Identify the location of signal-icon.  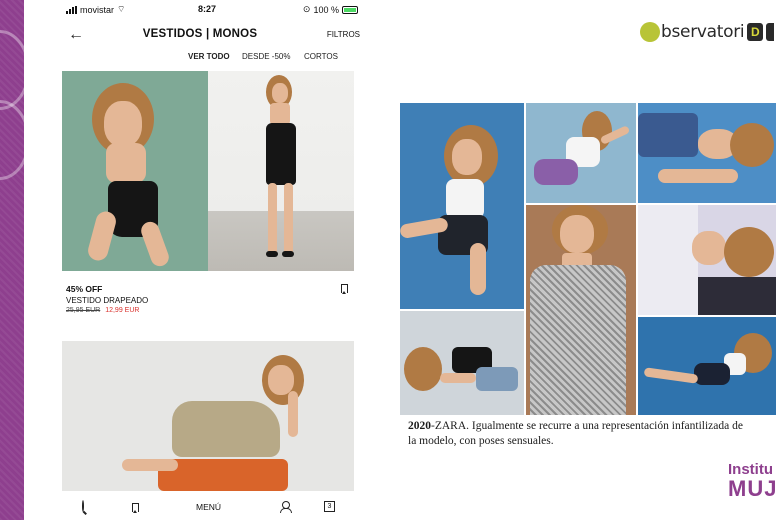
(71, 9).